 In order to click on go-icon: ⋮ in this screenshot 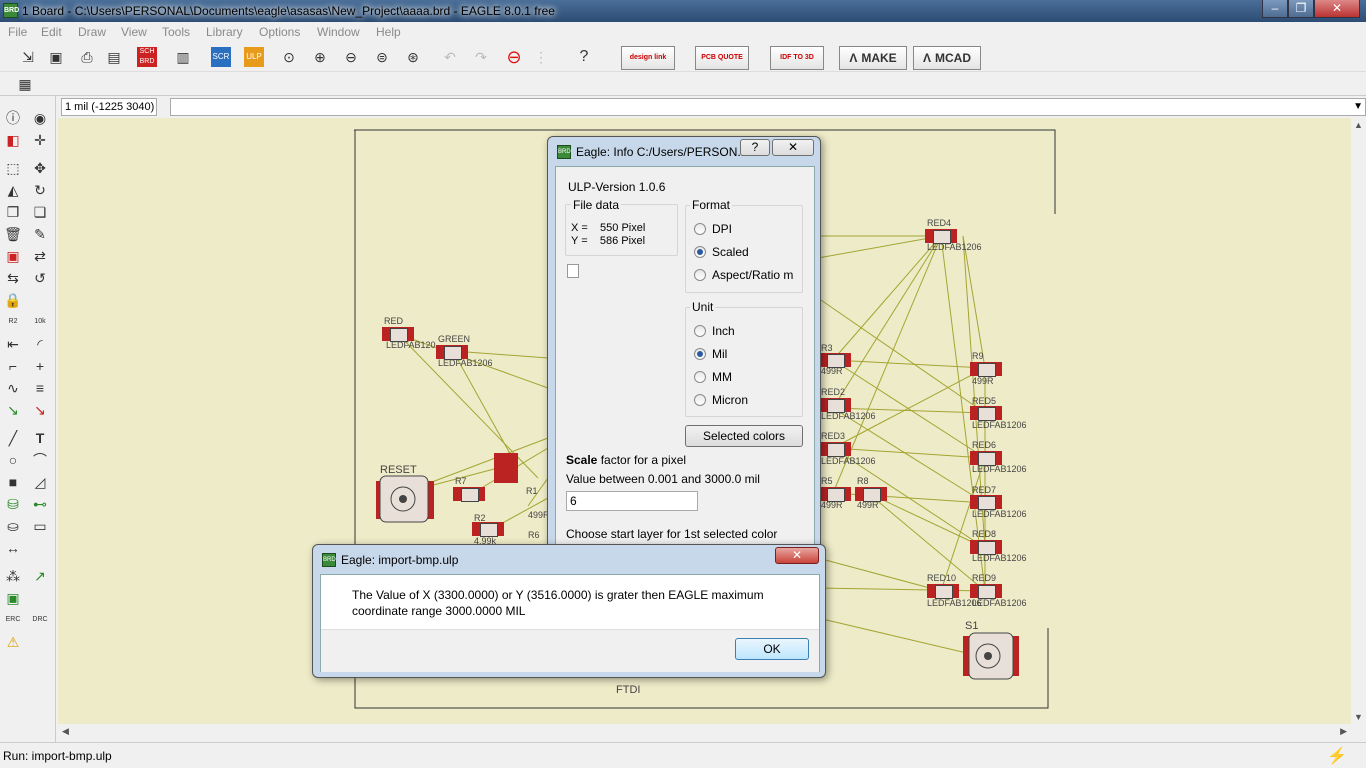, I will do `click(541, 57)`.